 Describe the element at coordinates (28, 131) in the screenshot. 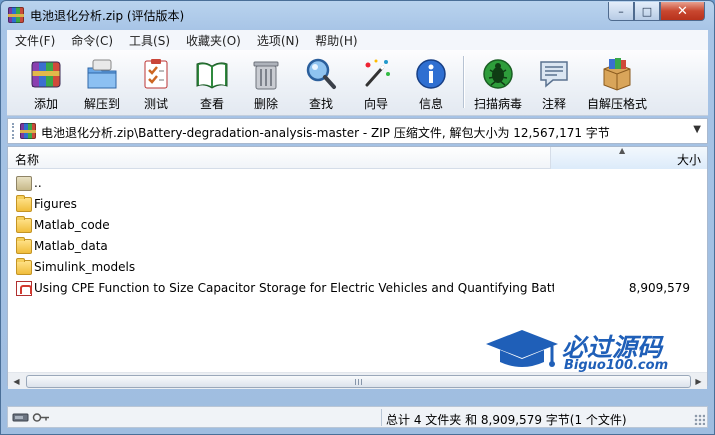

I see `archive-icon` at that location.